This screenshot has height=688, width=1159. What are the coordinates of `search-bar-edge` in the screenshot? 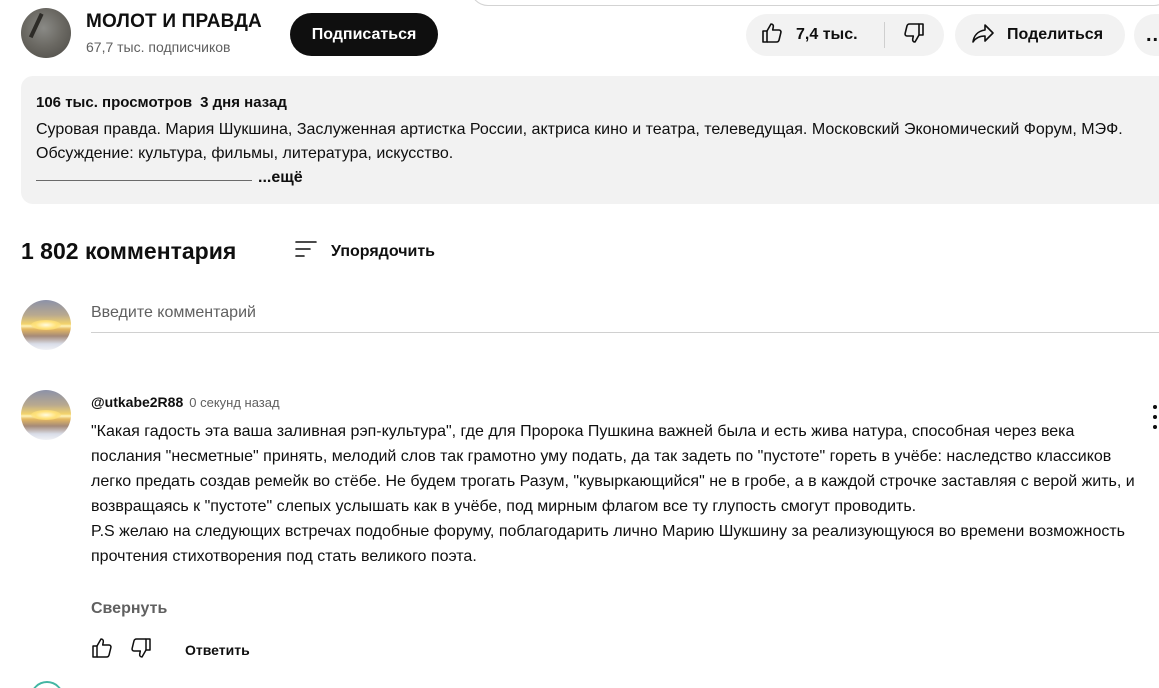 It's located at (814, 3).